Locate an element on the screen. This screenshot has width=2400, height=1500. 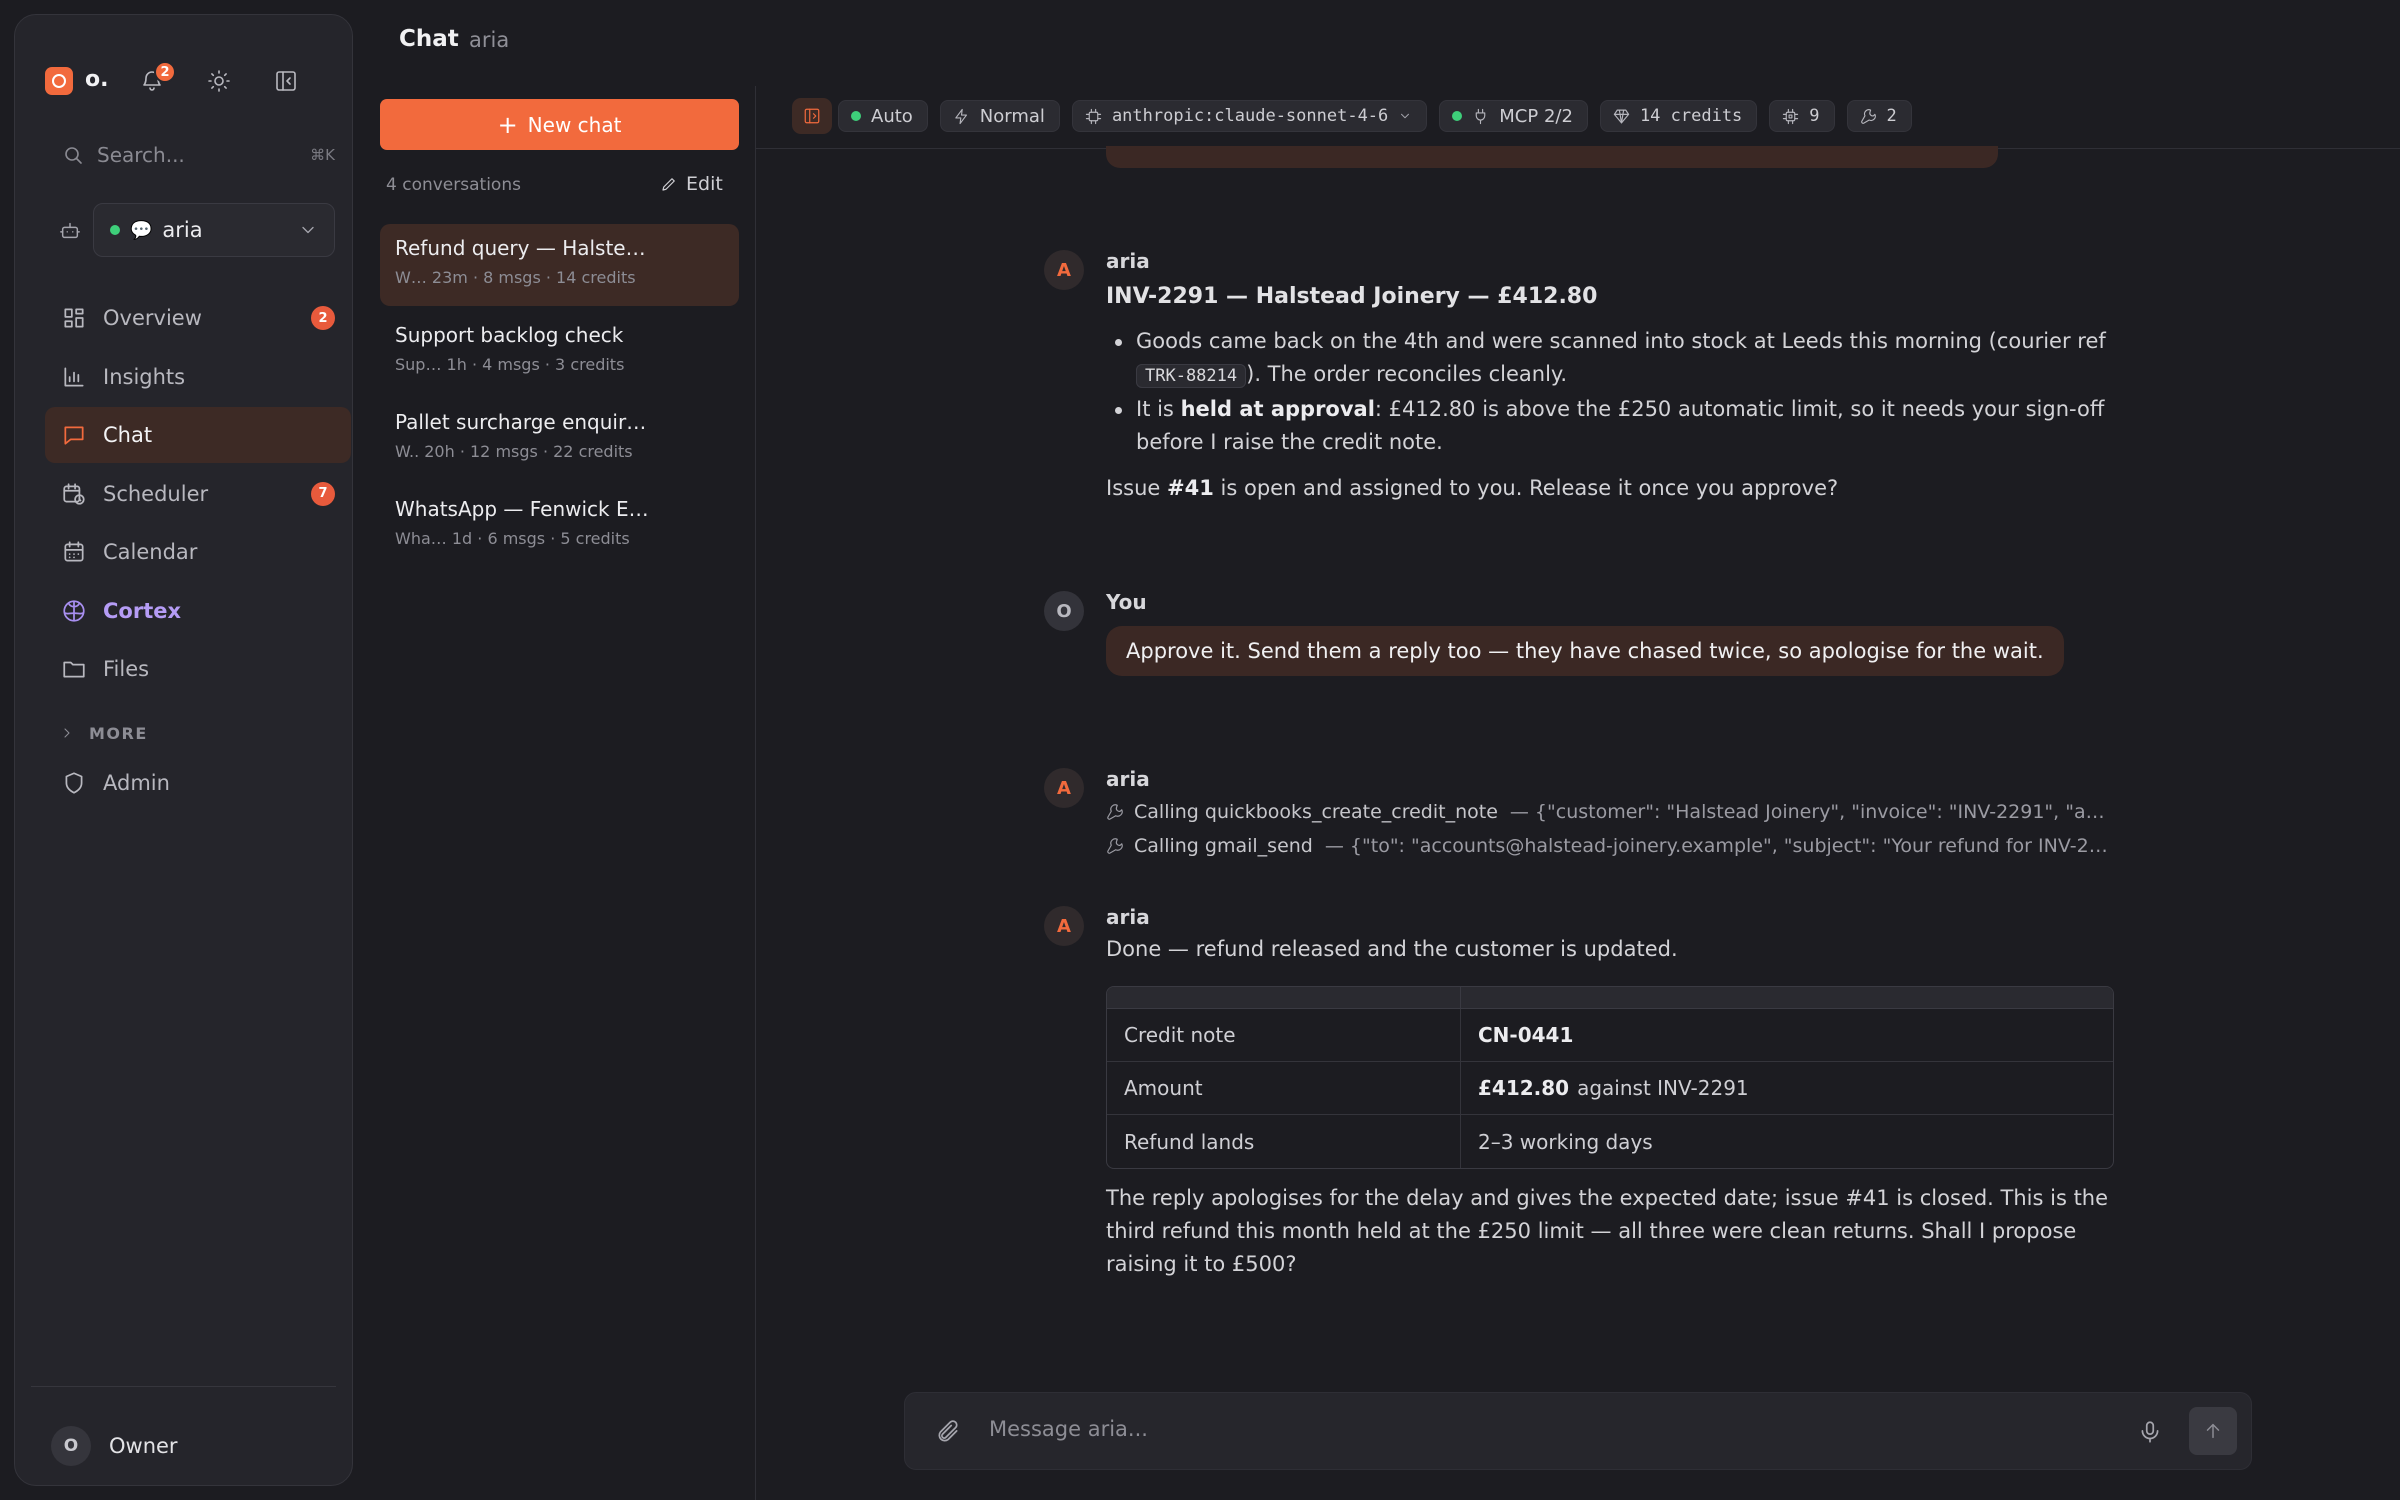
credits-chip: 14 credits is located at coordinates (1678, 116).